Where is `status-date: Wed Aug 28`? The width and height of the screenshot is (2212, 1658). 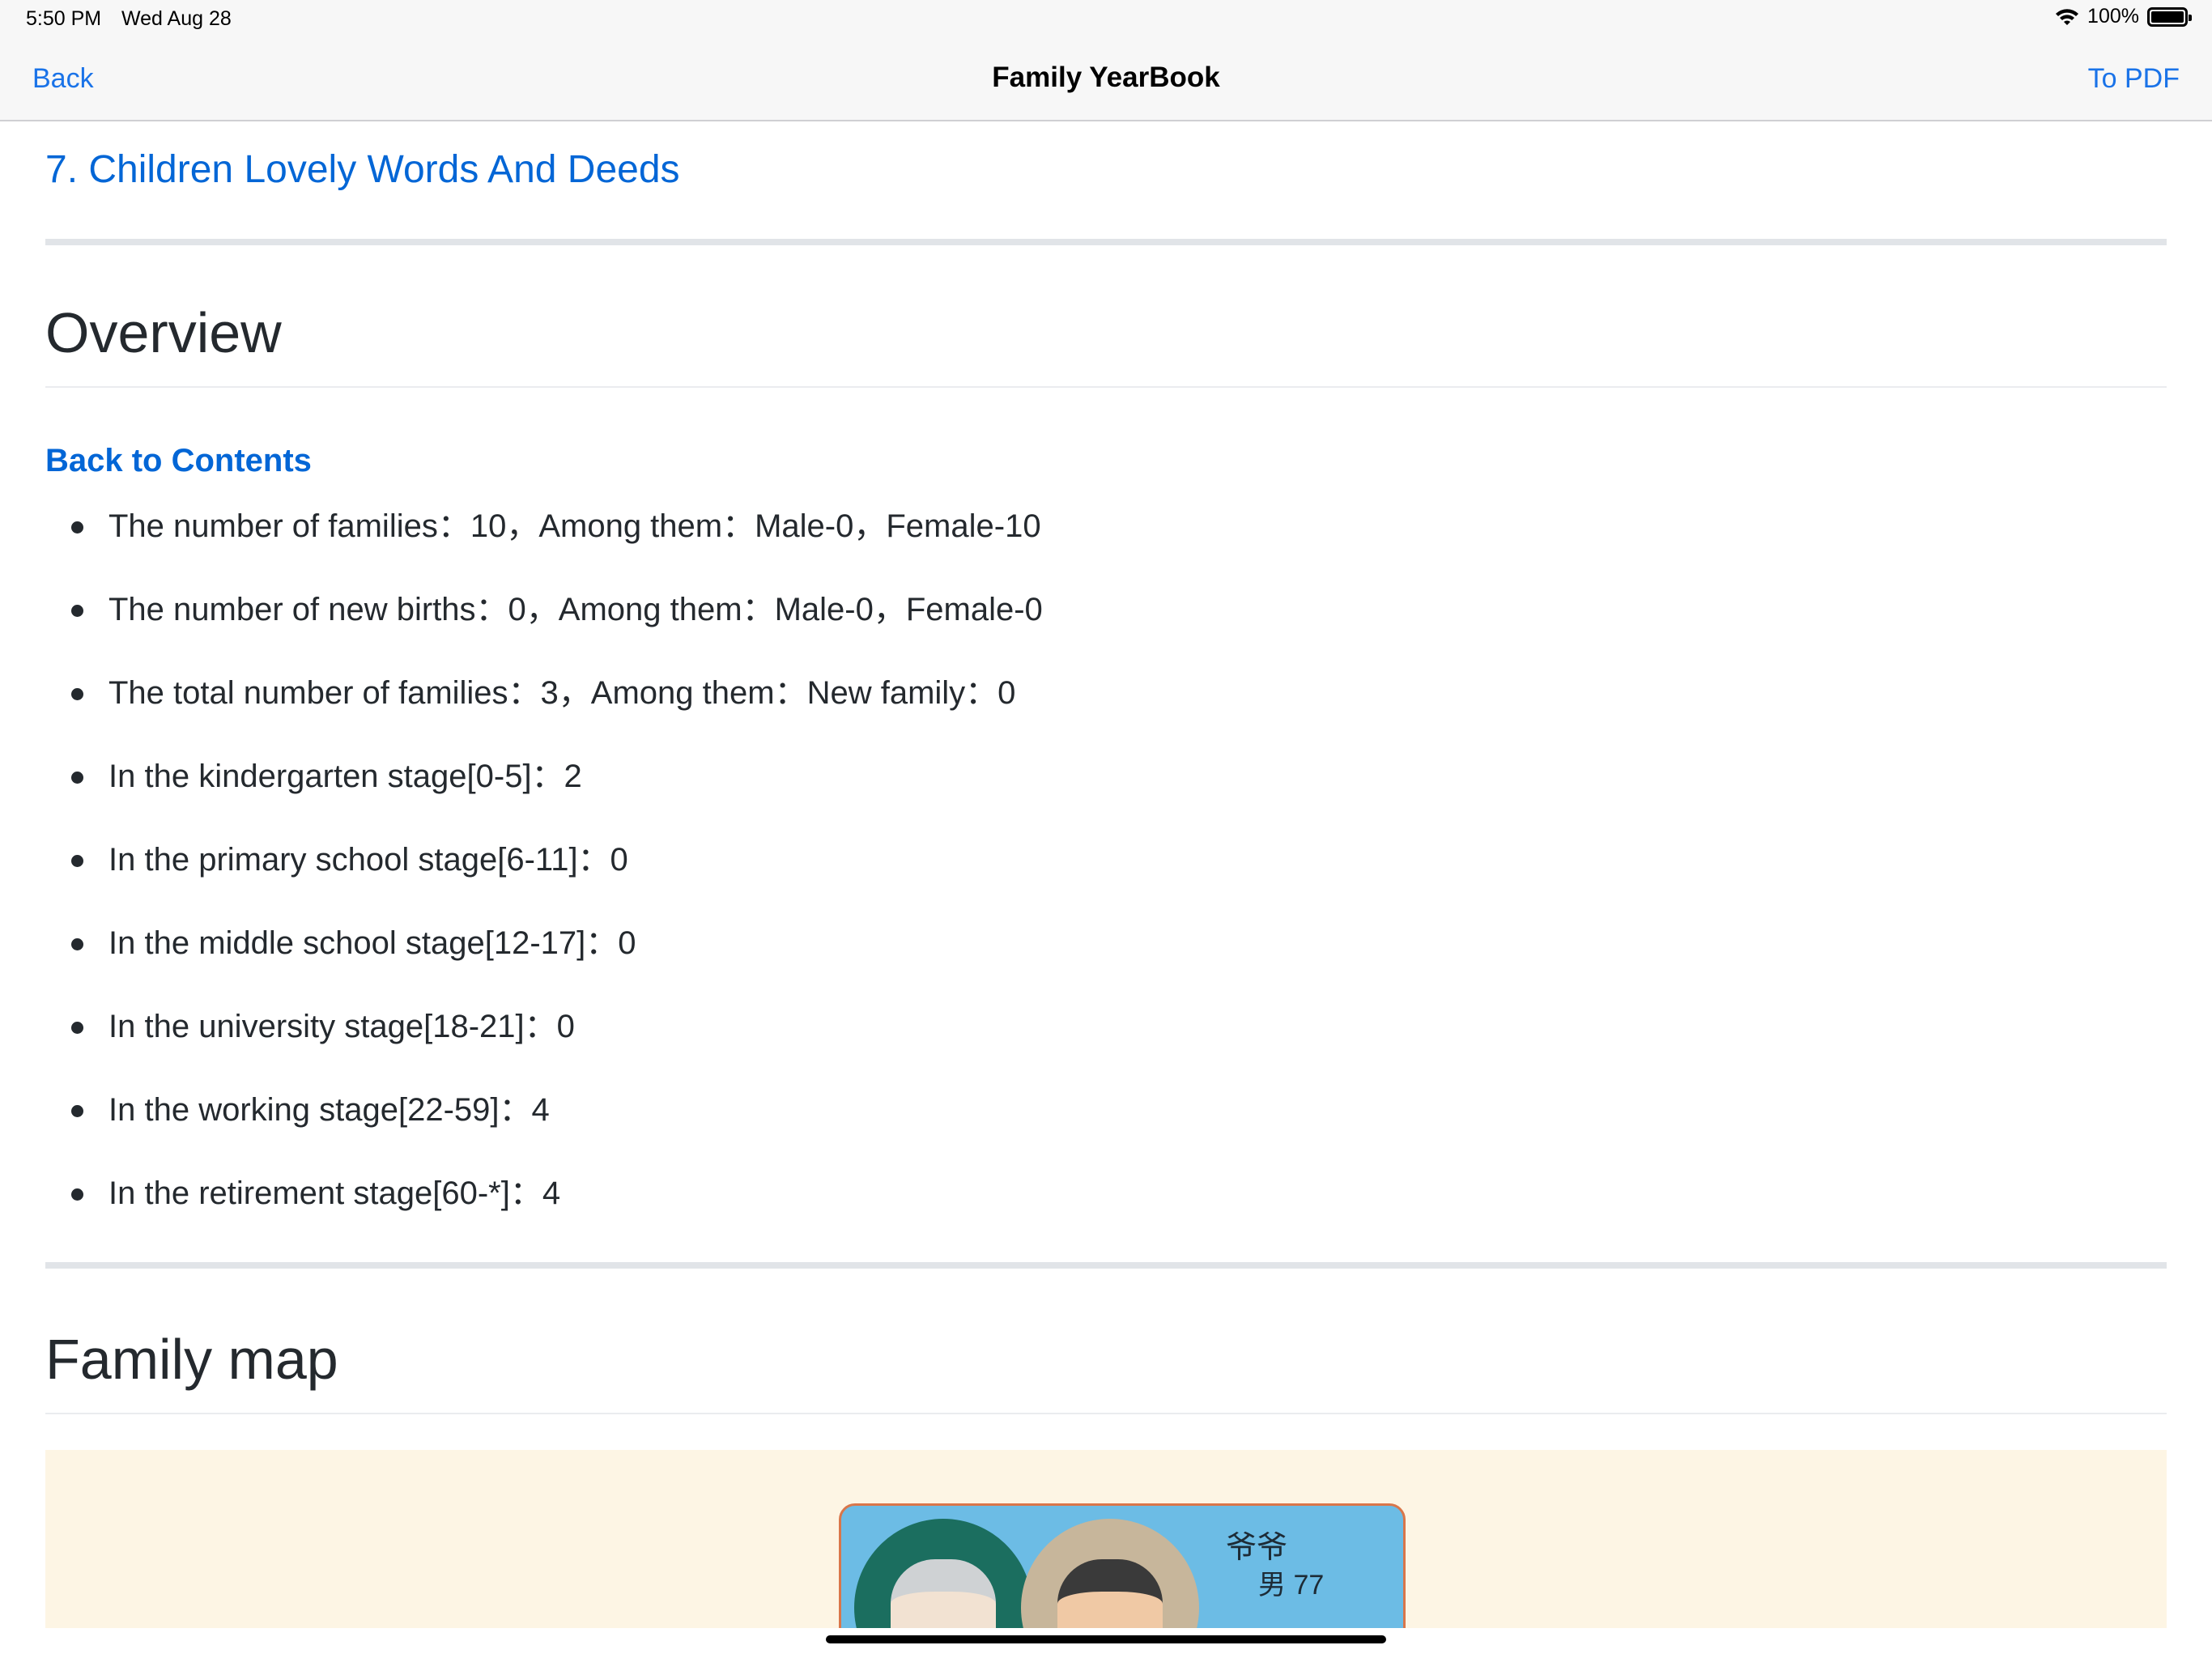
status-date: Wed Aug 28 is located at coordinates (177, 18).